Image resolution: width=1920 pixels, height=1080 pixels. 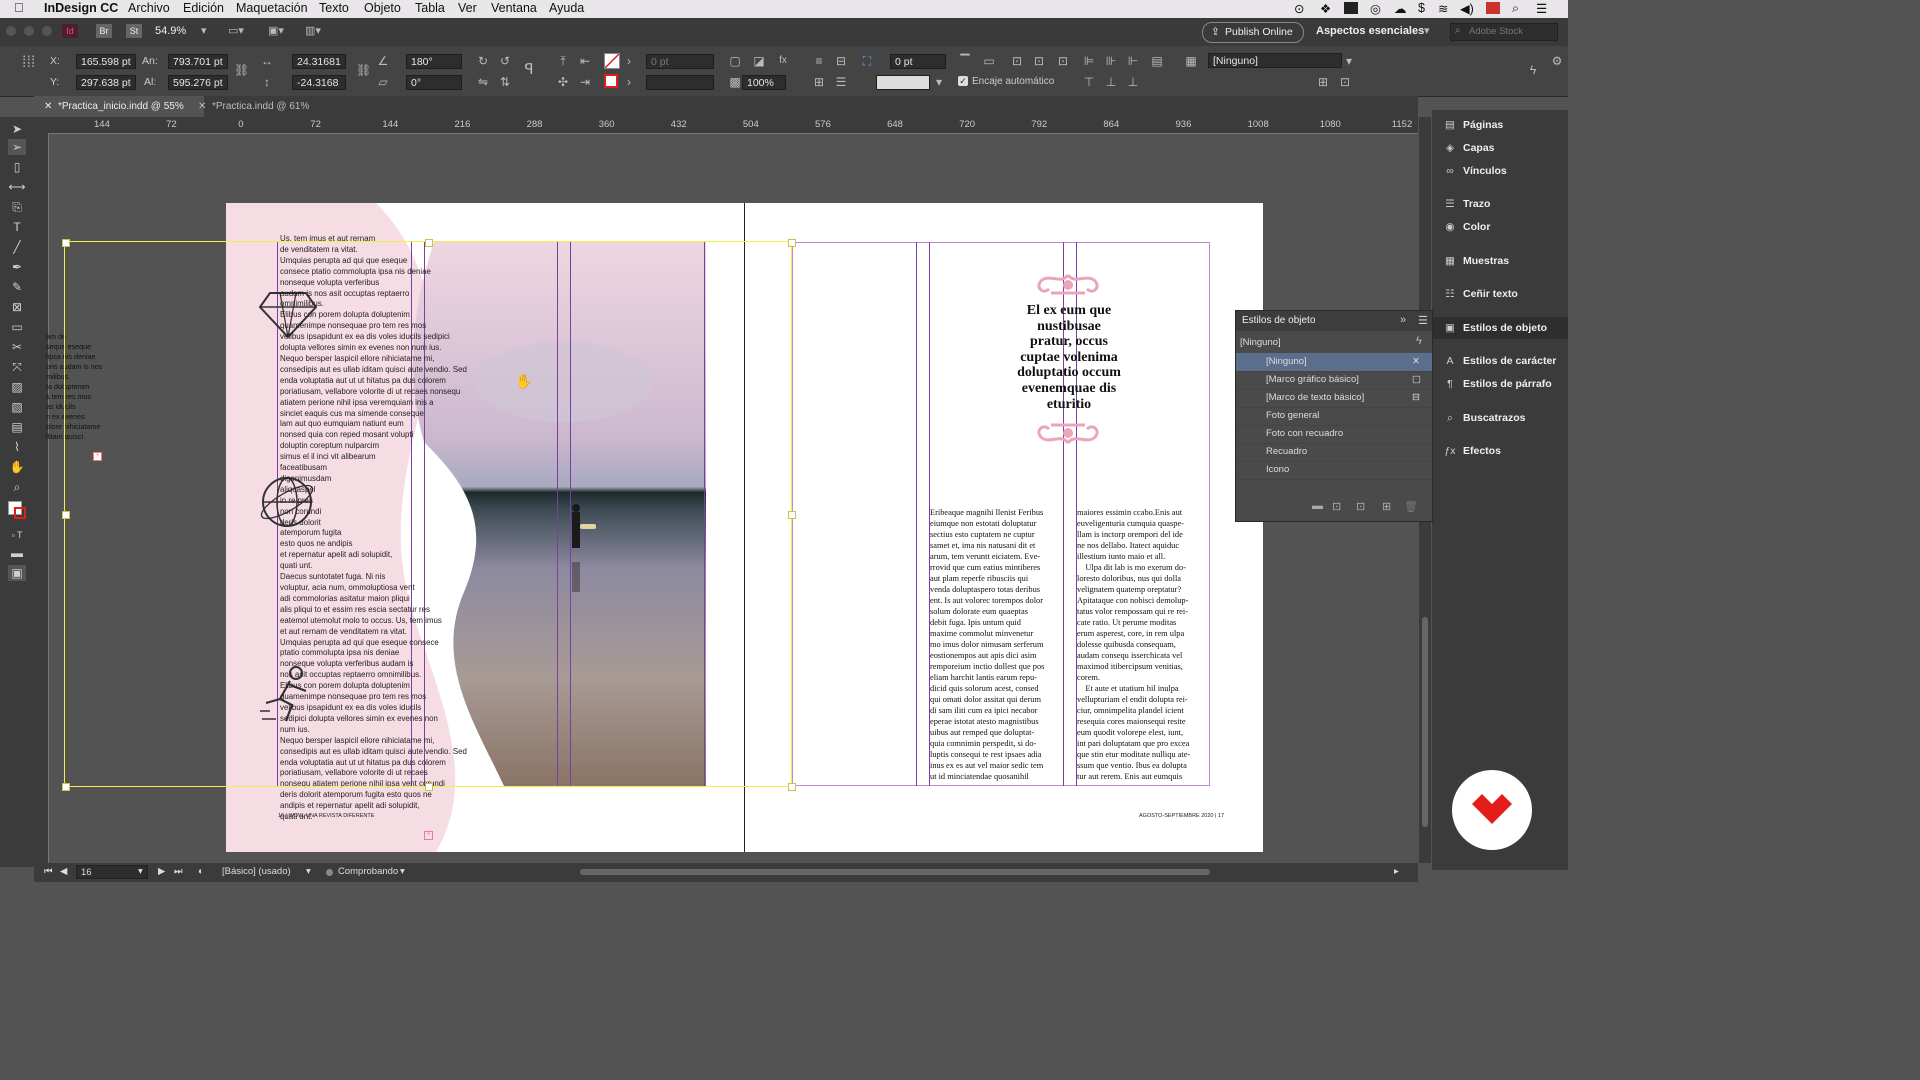 What do you see at coordinates (63, 871) in the screenshot?
I see `prev-page-icon: ◀` at bounding box center [63, 871].